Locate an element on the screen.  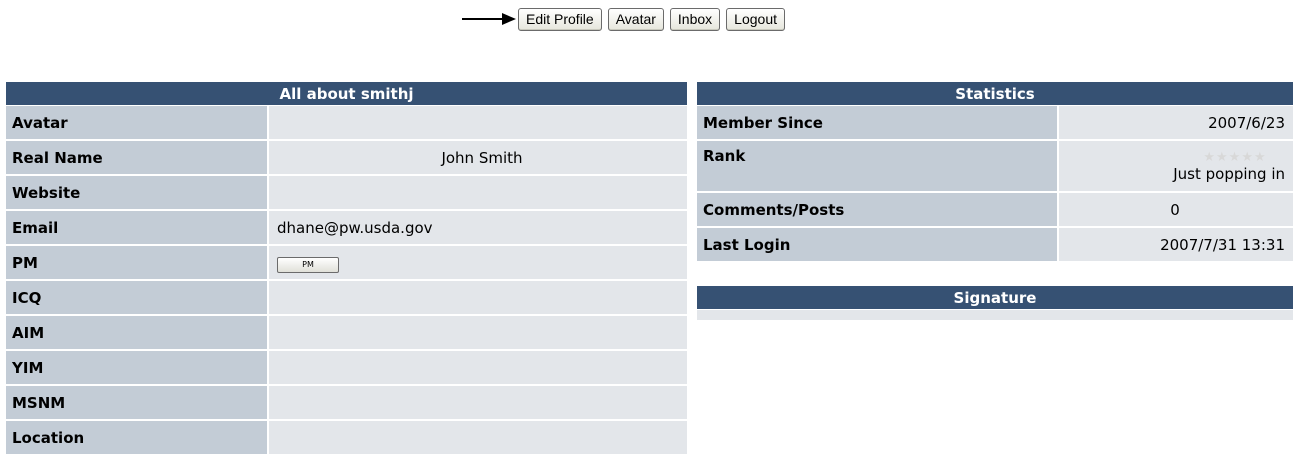
table-row: ICQ is located at coordinates (346, 298).